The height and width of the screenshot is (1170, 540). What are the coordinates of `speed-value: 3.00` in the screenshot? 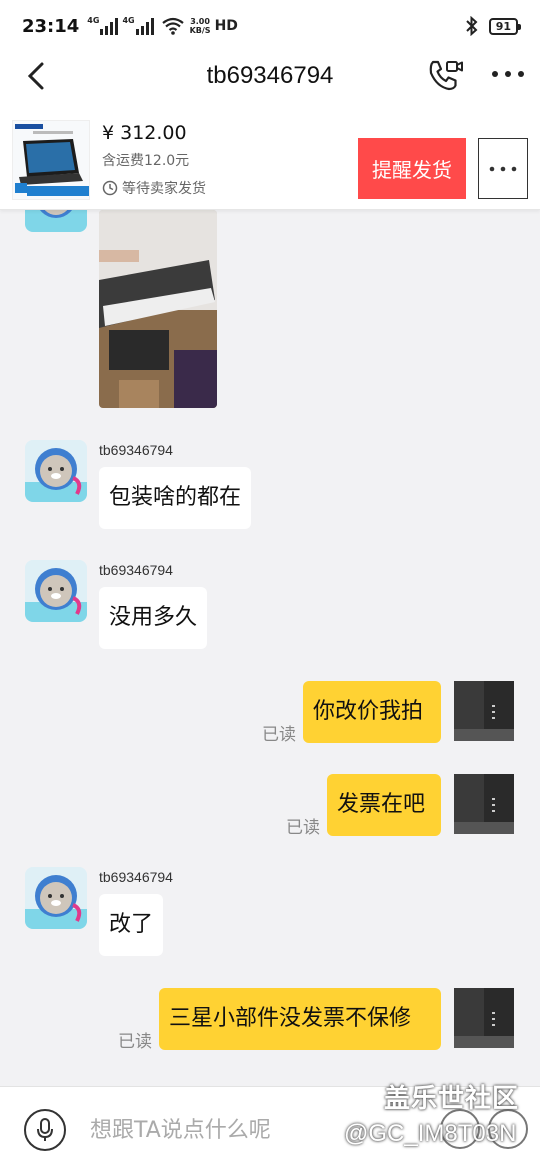 It's located at (200, 21).